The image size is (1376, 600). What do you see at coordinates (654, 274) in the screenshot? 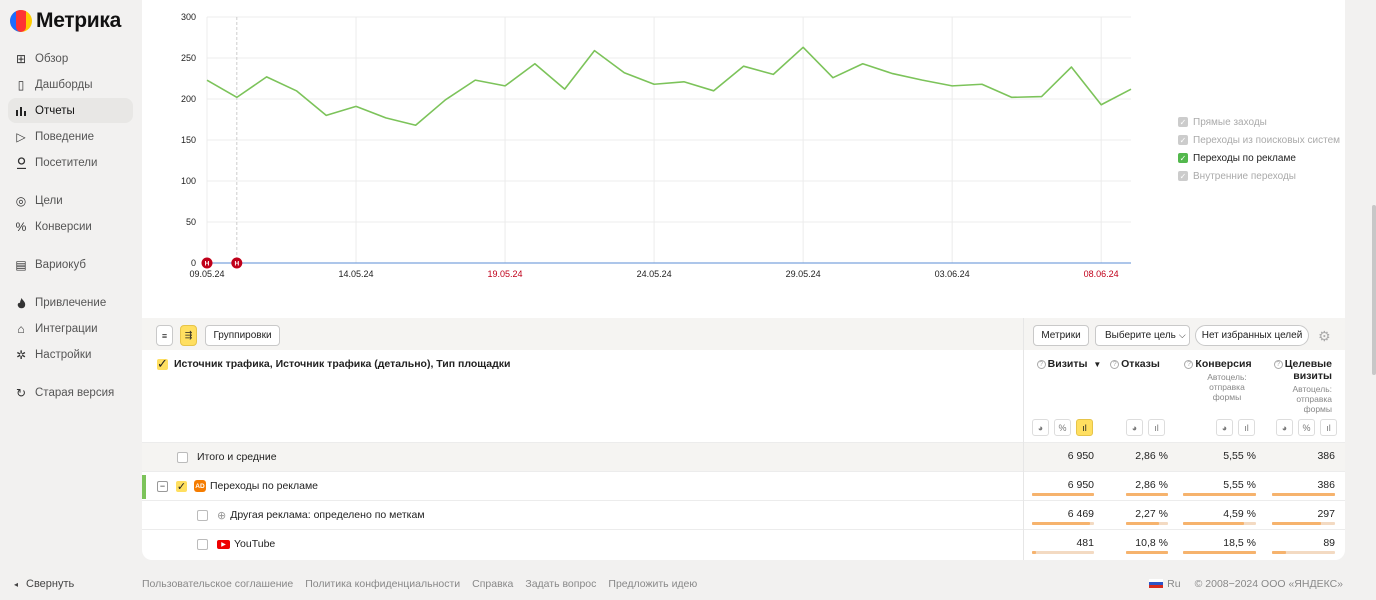
I see `x-tick-label: 24.05.24` at bounding box center [654, 274].